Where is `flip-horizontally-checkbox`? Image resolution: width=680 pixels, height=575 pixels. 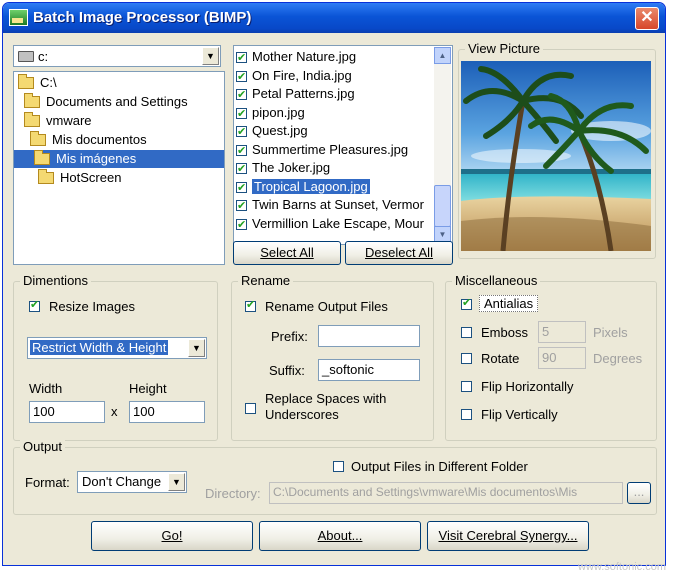 flip-horizontally-checkbox is located at coordinates (466, 386).